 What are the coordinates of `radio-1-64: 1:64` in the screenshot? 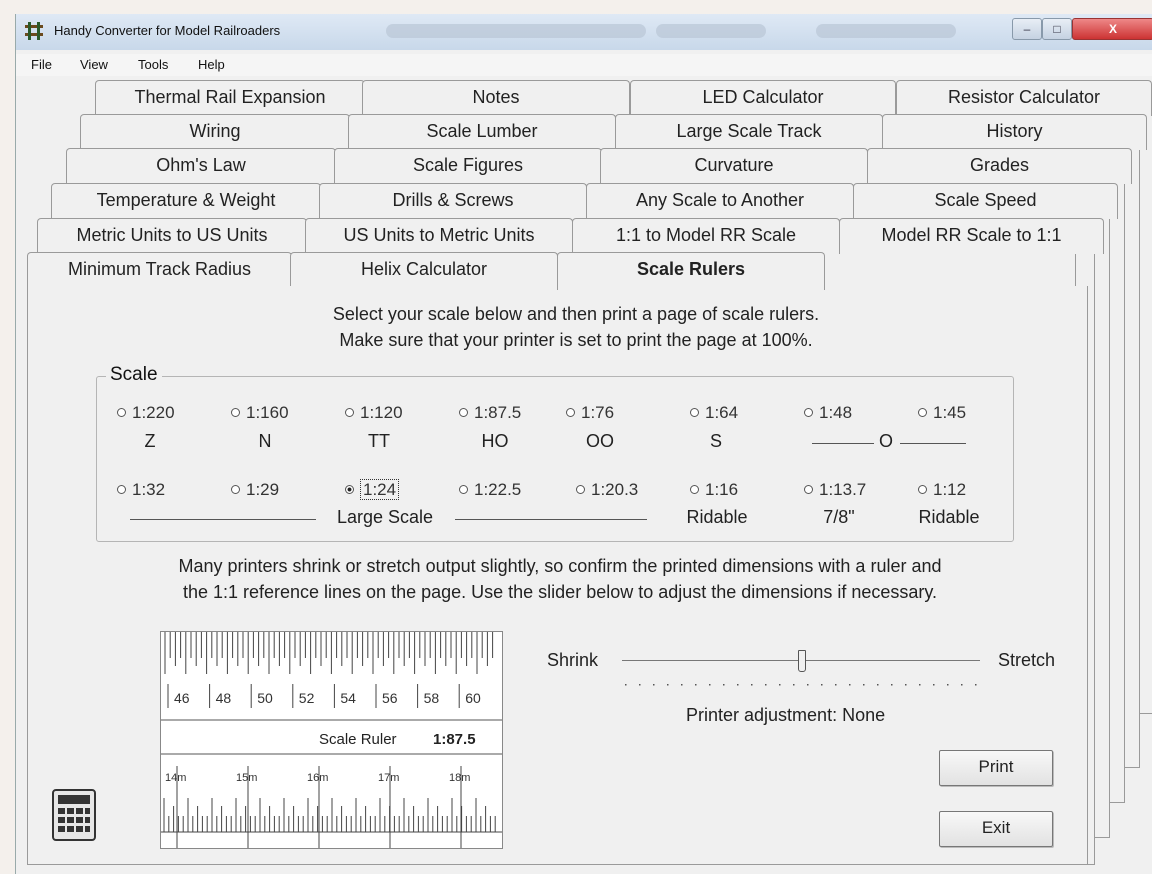 It's located at (714, 413).